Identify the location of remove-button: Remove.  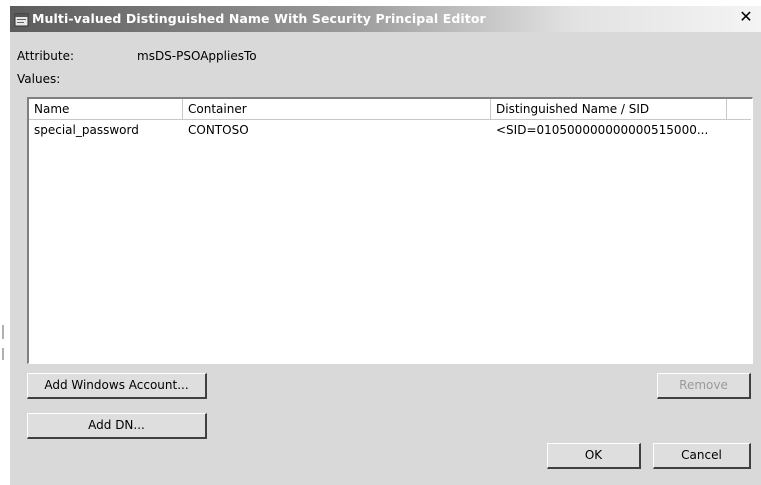
(704, 386).